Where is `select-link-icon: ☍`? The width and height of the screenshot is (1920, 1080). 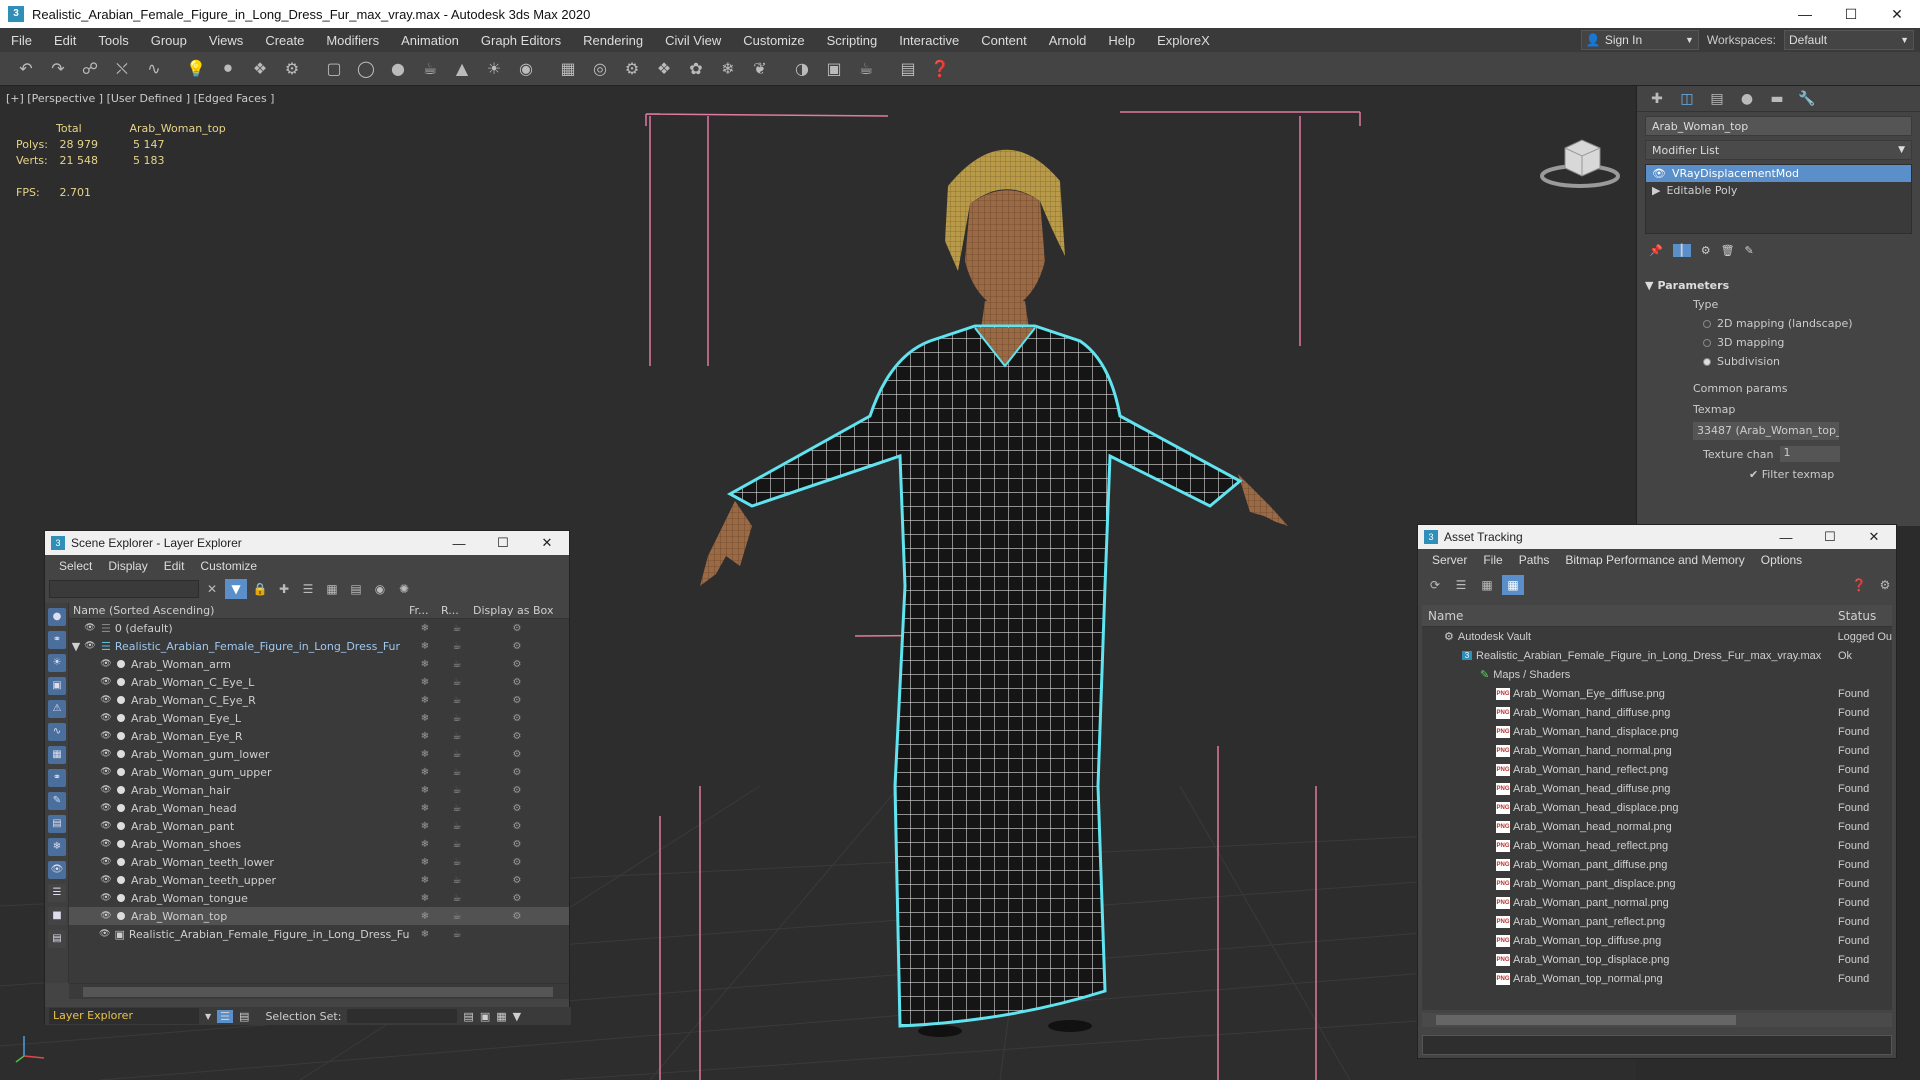 select-link-icon: ☍ is located at coordinates (90, 69).